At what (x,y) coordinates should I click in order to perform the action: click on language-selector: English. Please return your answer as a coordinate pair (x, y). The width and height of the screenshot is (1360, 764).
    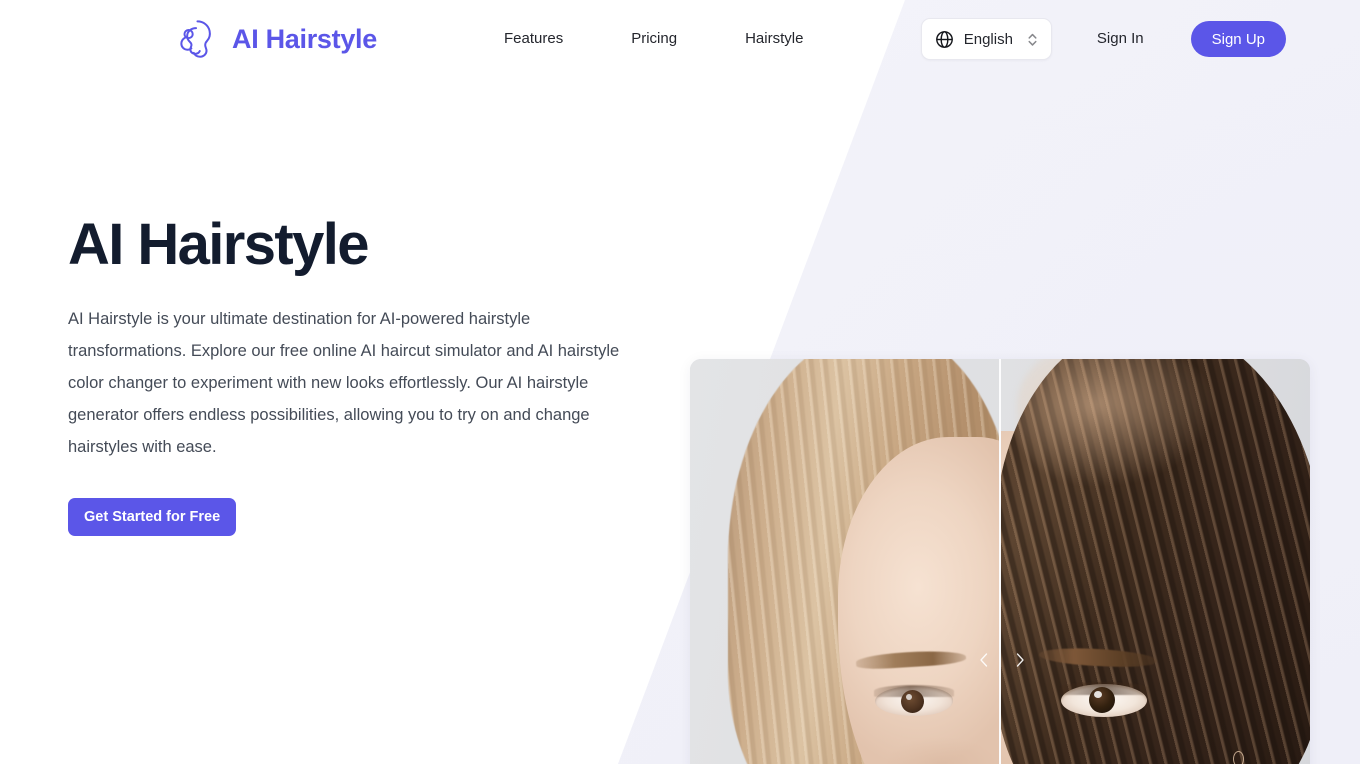
    Looking at the image, I should click on (986, 39).